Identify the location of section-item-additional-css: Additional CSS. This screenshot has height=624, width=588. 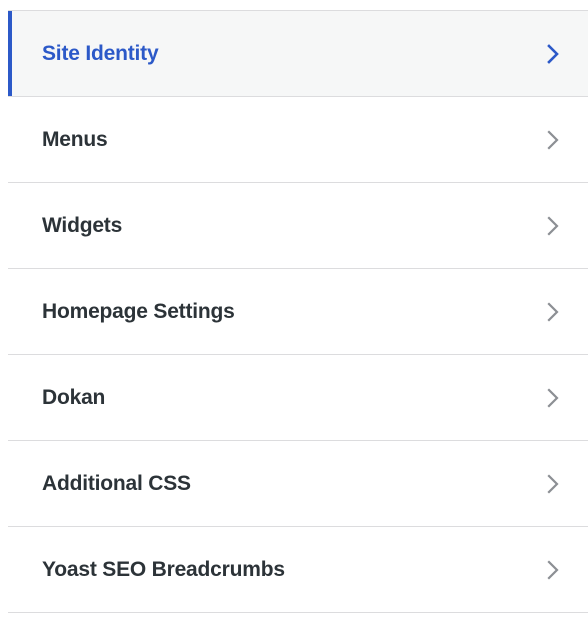
(298, 484).